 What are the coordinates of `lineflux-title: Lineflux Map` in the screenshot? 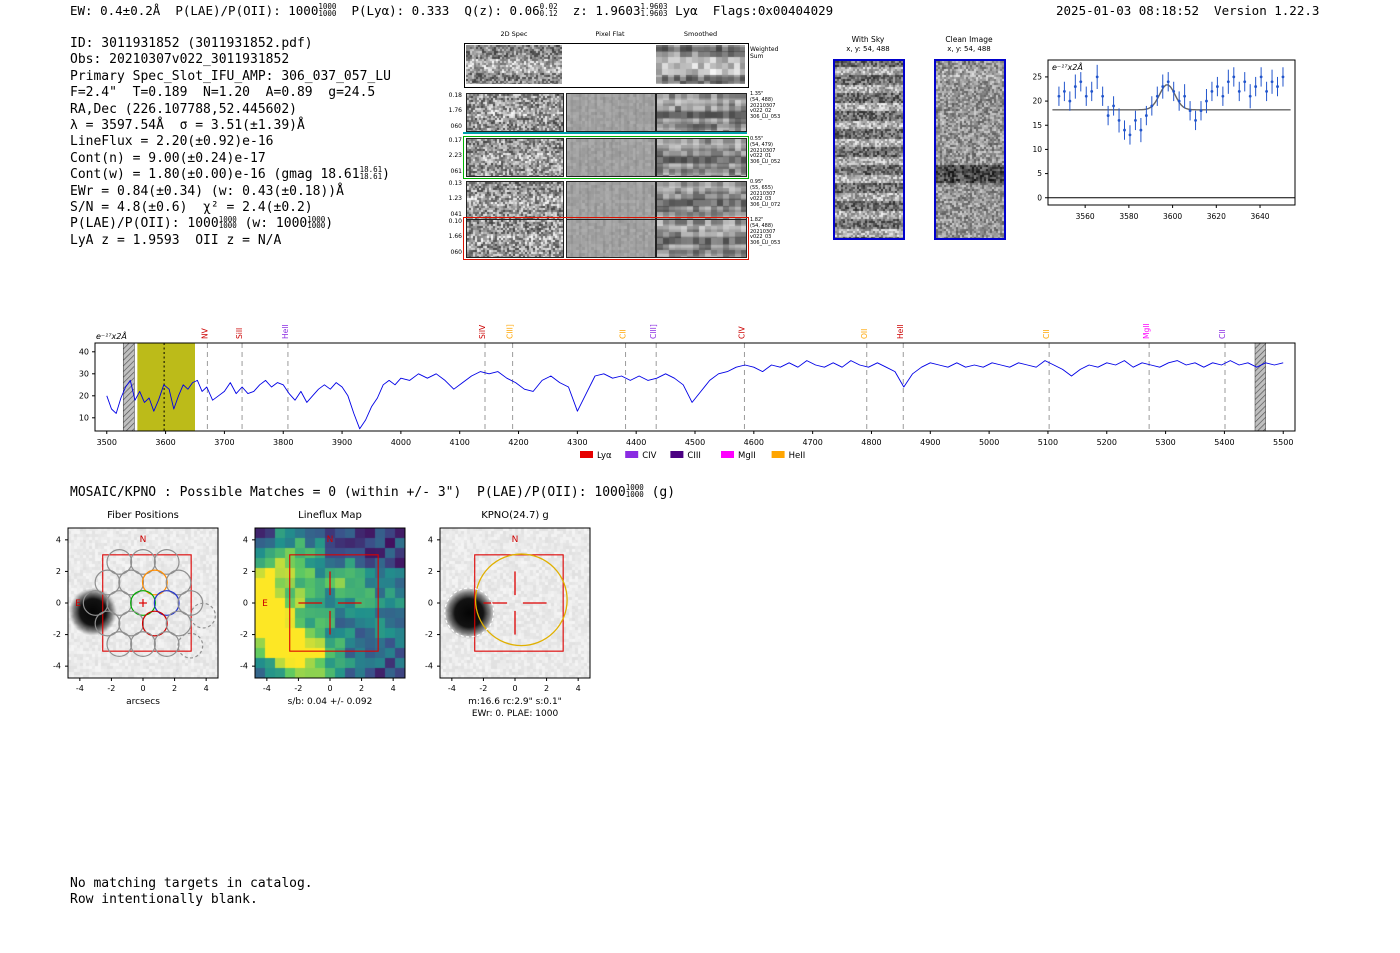 It's located at (330, 515).